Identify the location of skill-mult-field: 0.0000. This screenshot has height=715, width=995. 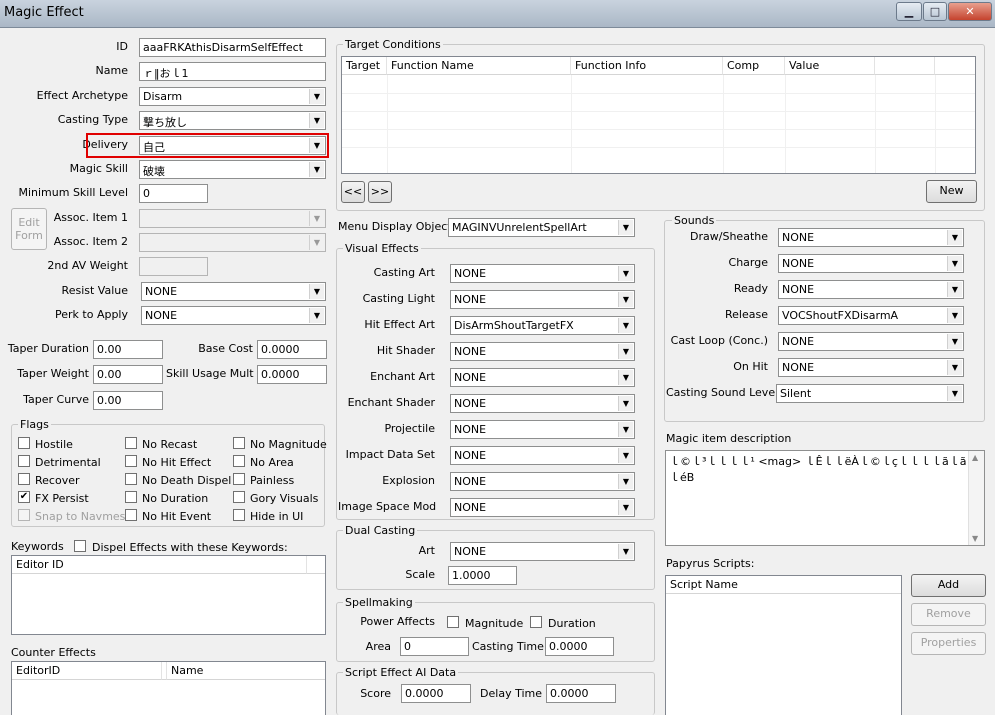
(292, 374).